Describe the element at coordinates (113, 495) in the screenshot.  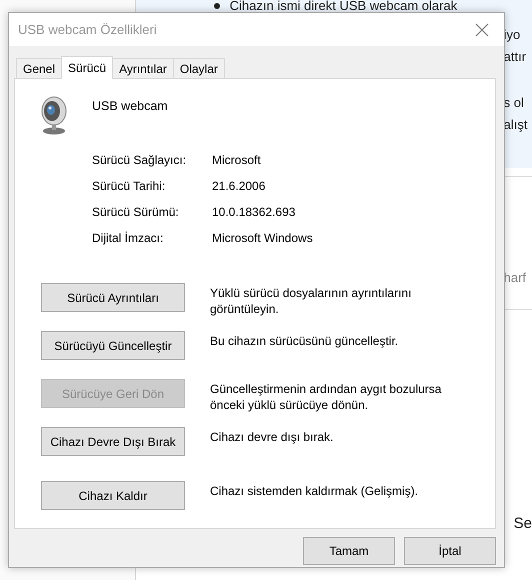
I see `action-button: Cihazı Kaldır` at that location.